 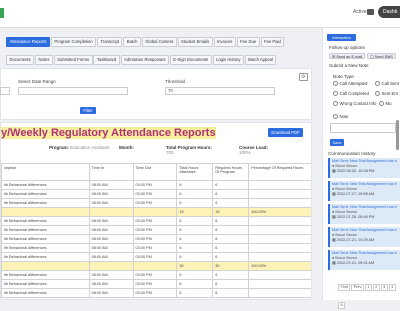 I want to click on tab-notes: Notes, so click(x=43, y=59).